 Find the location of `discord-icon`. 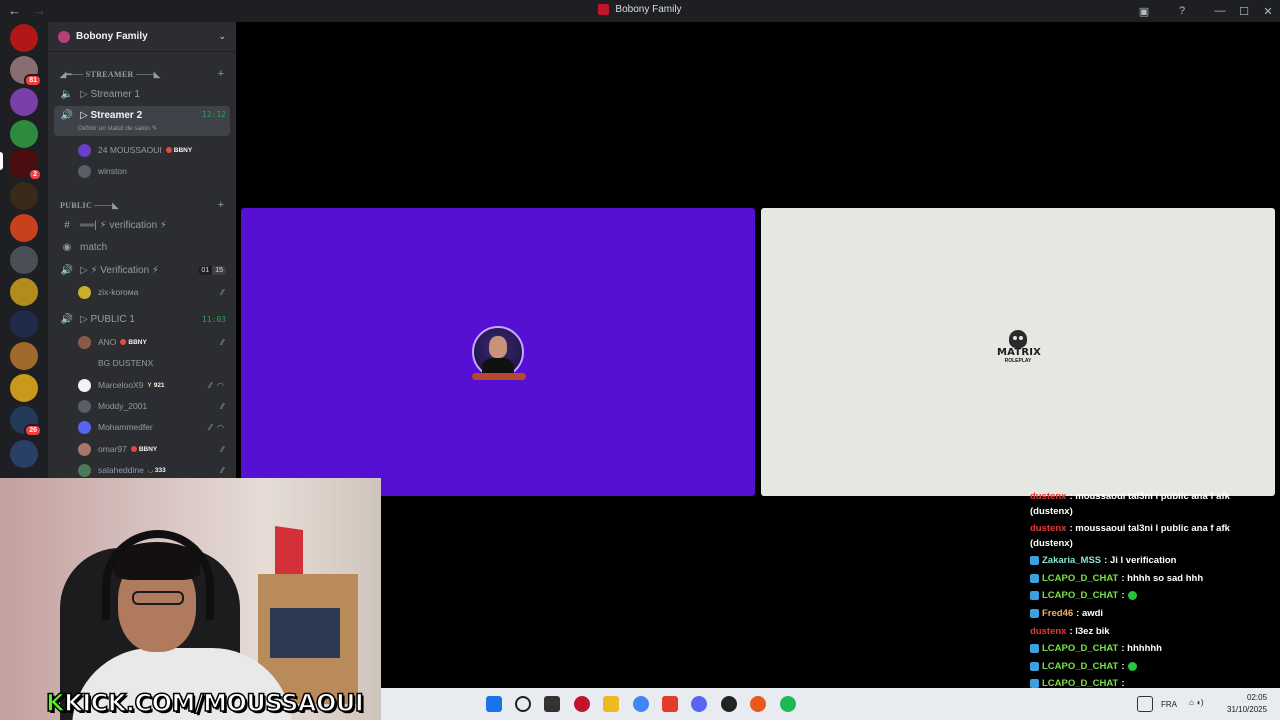

discord-icon is located at coordinates (699, 704).